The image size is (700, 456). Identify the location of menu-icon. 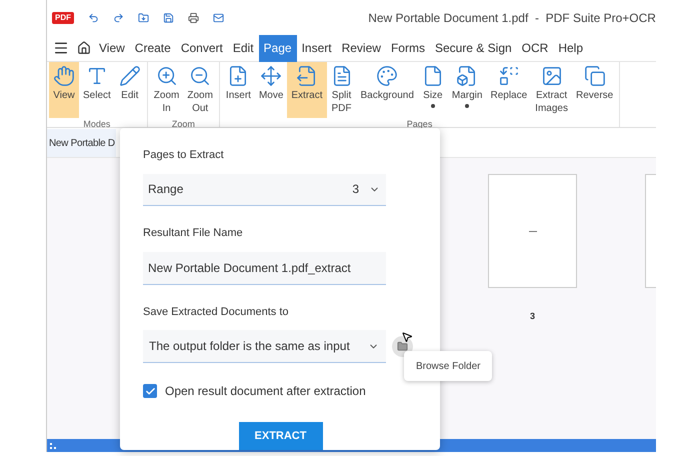
(61, 48).